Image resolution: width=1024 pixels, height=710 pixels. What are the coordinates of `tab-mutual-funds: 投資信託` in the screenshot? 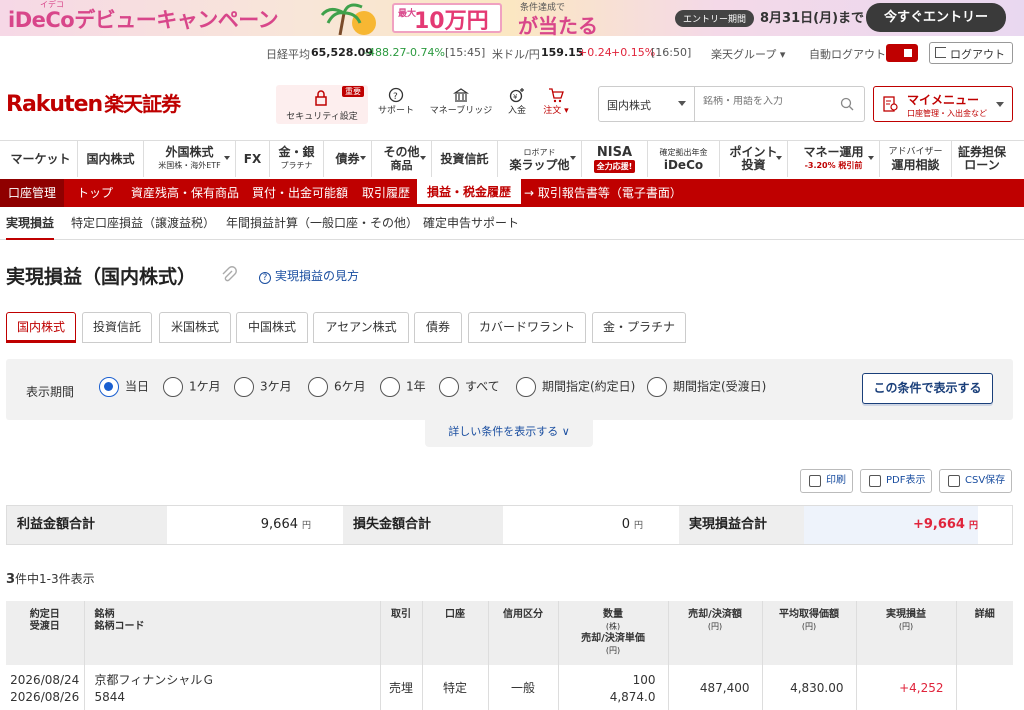 It's located at (117, 327).